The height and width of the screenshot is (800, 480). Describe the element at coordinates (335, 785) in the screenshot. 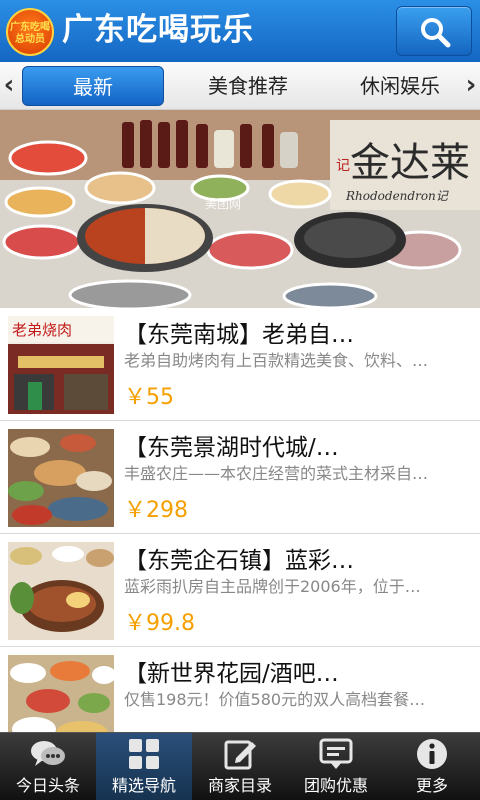

I see `nav-label: 团购优惠` at that location.